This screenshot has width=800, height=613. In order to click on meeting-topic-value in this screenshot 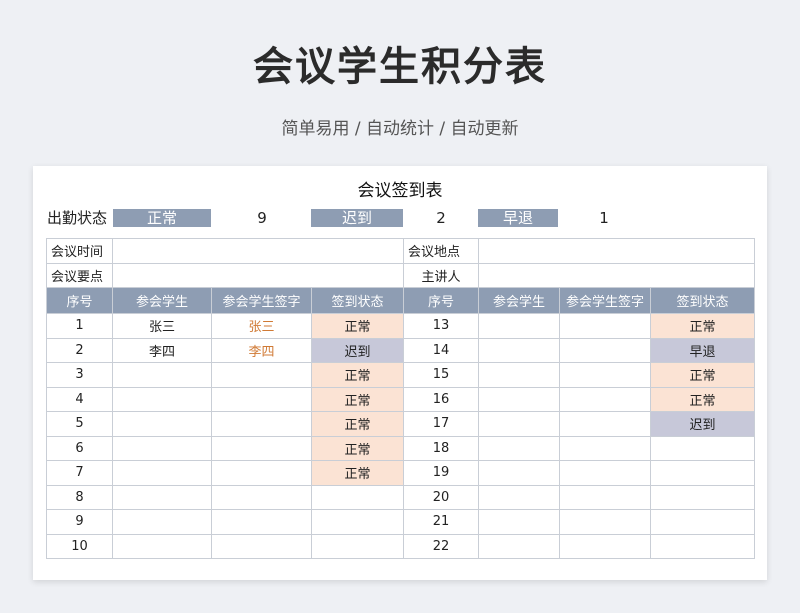, I will do `click(258, 275)`.